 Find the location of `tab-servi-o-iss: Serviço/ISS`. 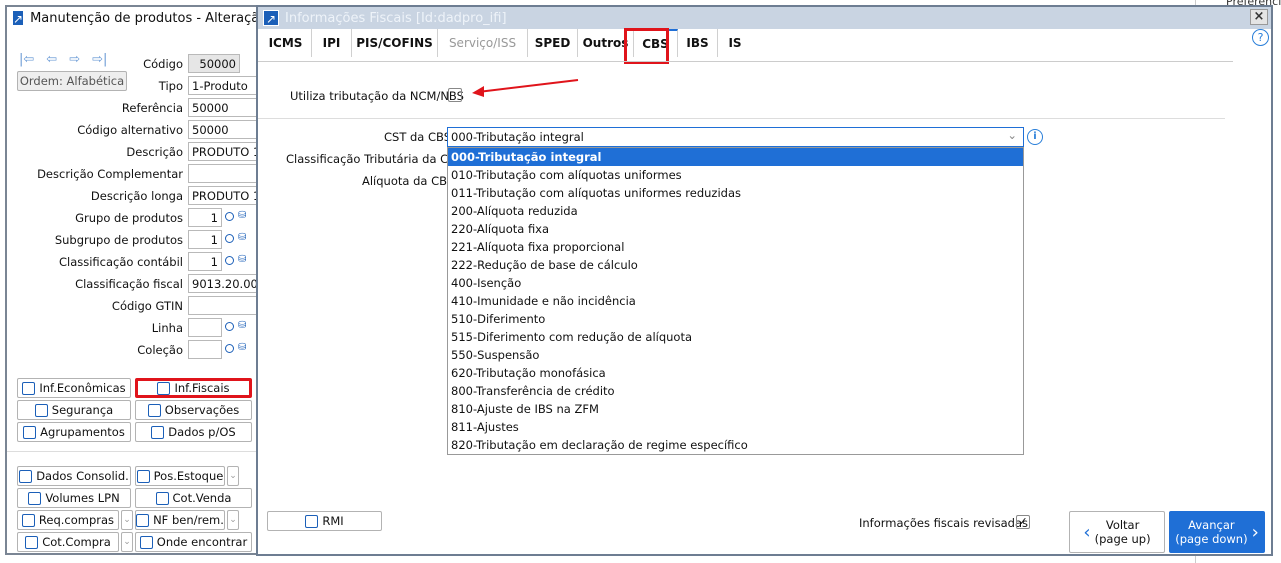

tab-servi-o-iss: Serviço/ISS is located at coordinates (483, 43).